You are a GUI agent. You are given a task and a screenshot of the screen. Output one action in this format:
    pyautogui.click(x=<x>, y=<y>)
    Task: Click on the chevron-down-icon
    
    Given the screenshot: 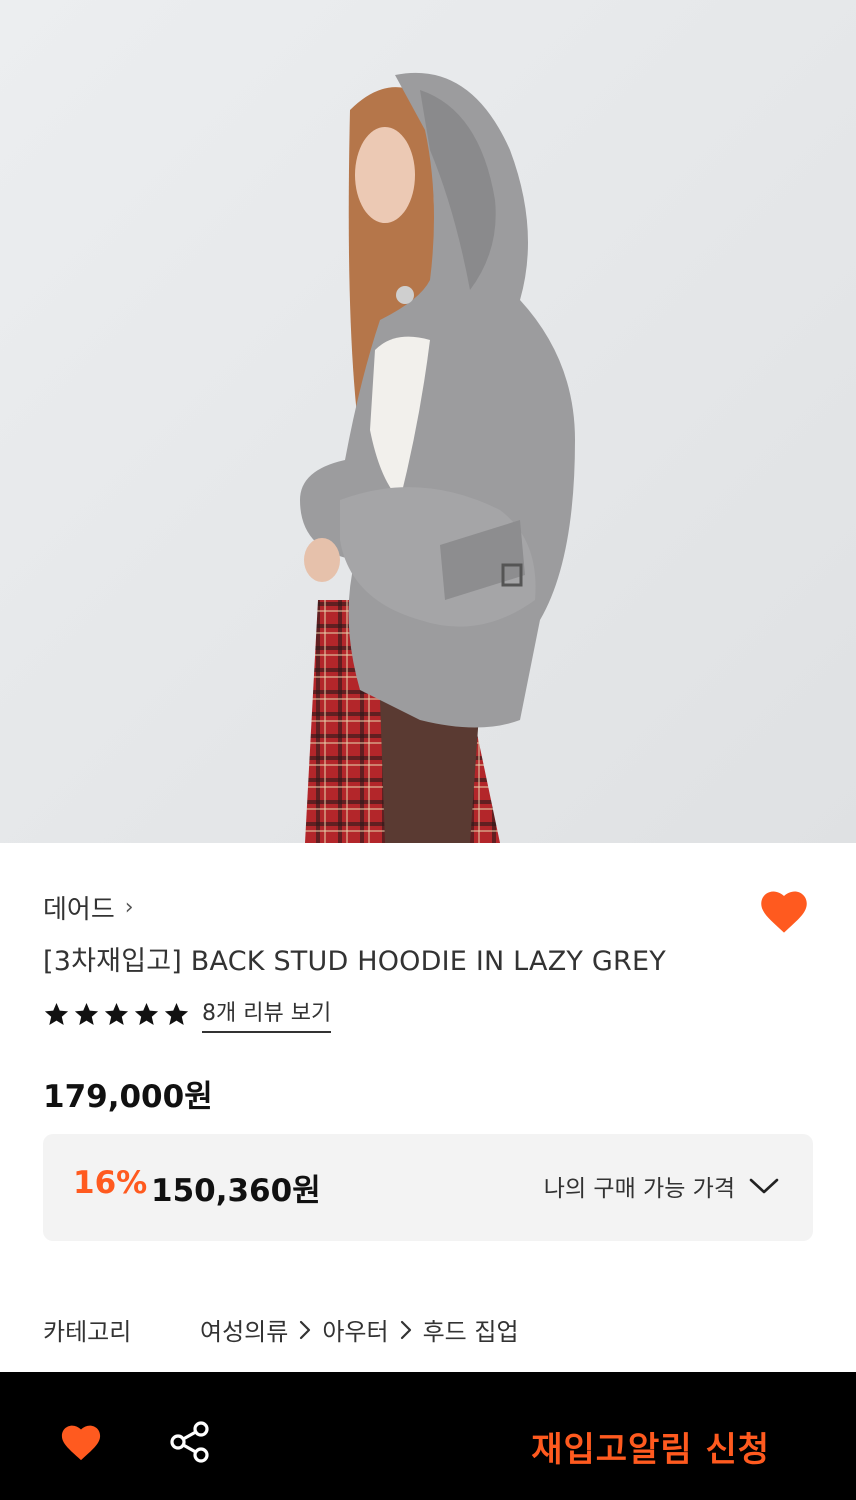 What is the action you would take?
    pyautogui.click(x=764, y=1186)
    